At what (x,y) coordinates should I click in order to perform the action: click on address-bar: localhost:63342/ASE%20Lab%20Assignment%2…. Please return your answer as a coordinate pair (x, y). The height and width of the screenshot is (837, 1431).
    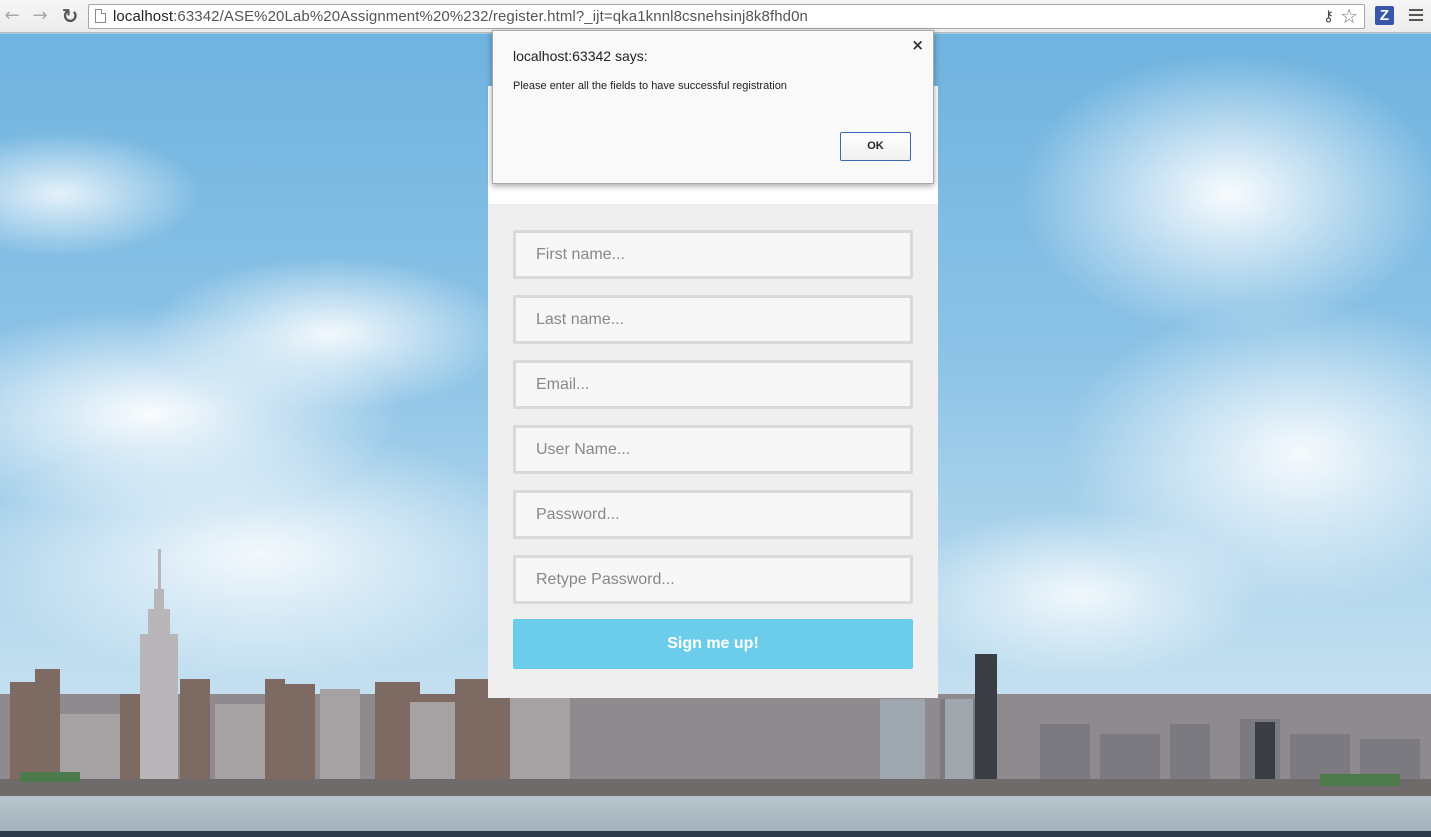
    Looking at the image, I should click on (726, 16).